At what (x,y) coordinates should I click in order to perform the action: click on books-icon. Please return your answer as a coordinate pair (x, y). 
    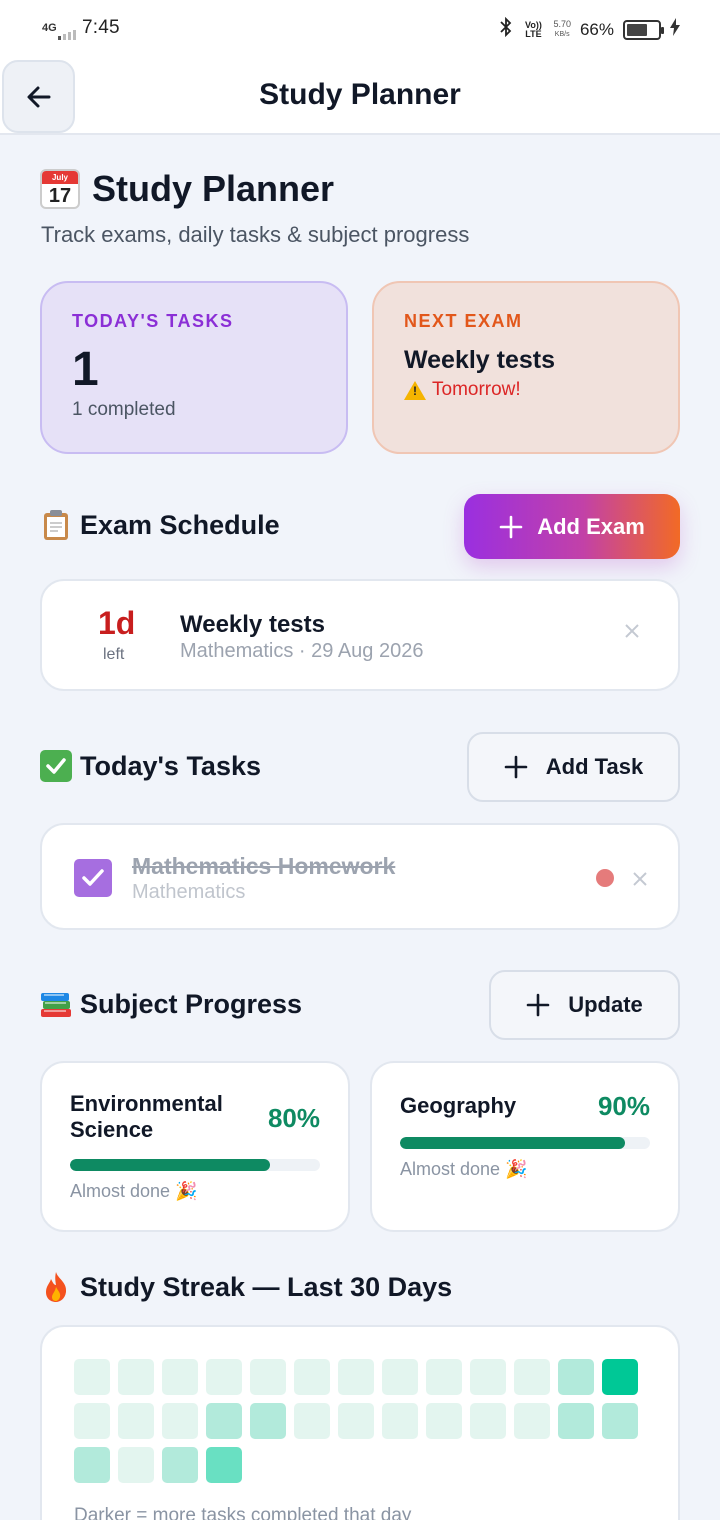
    Looking at the image, I should click on (56, 1004).